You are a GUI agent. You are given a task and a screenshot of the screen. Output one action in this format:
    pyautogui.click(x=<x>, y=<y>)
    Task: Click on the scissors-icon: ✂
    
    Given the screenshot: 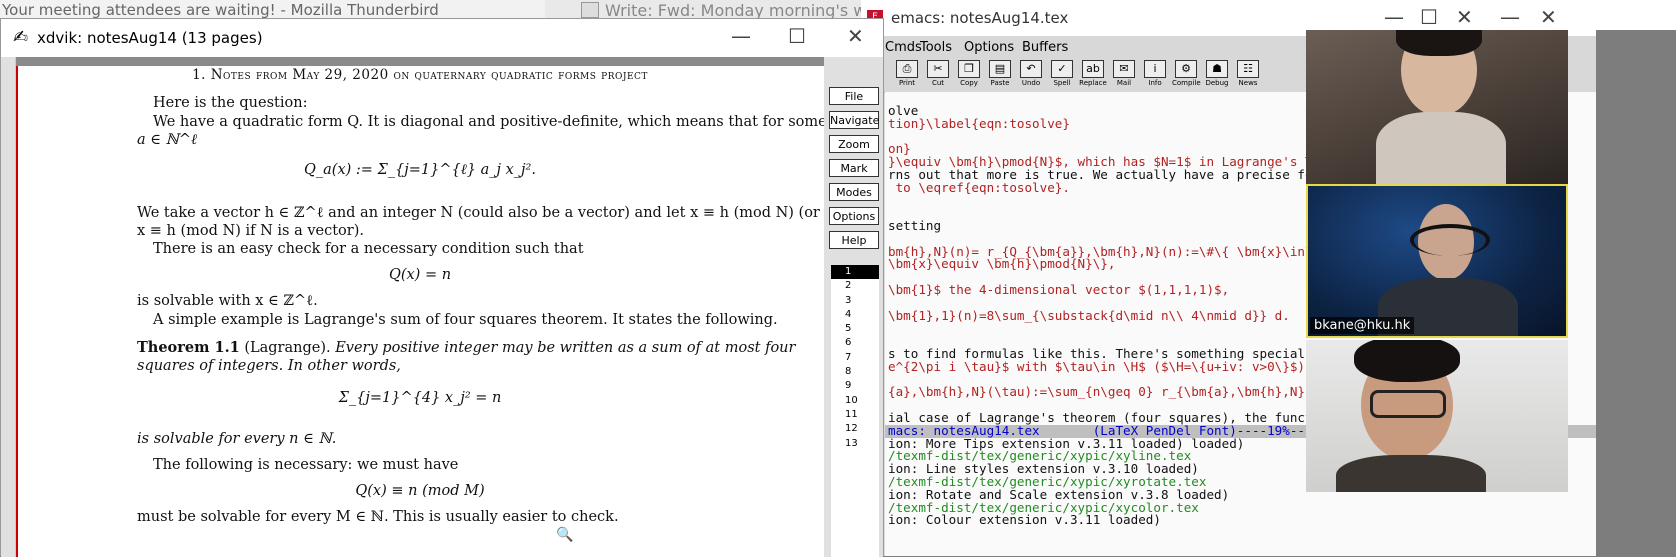 What is the action you would take?
    pyautogui.click(x=938, y=69)
    